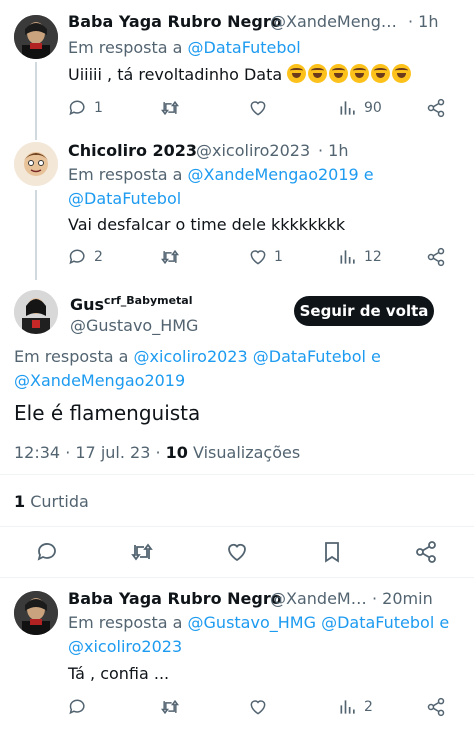 The width and height of the screenshot is (474, 732). I want to click on views-button: 2, so click(355, 707).